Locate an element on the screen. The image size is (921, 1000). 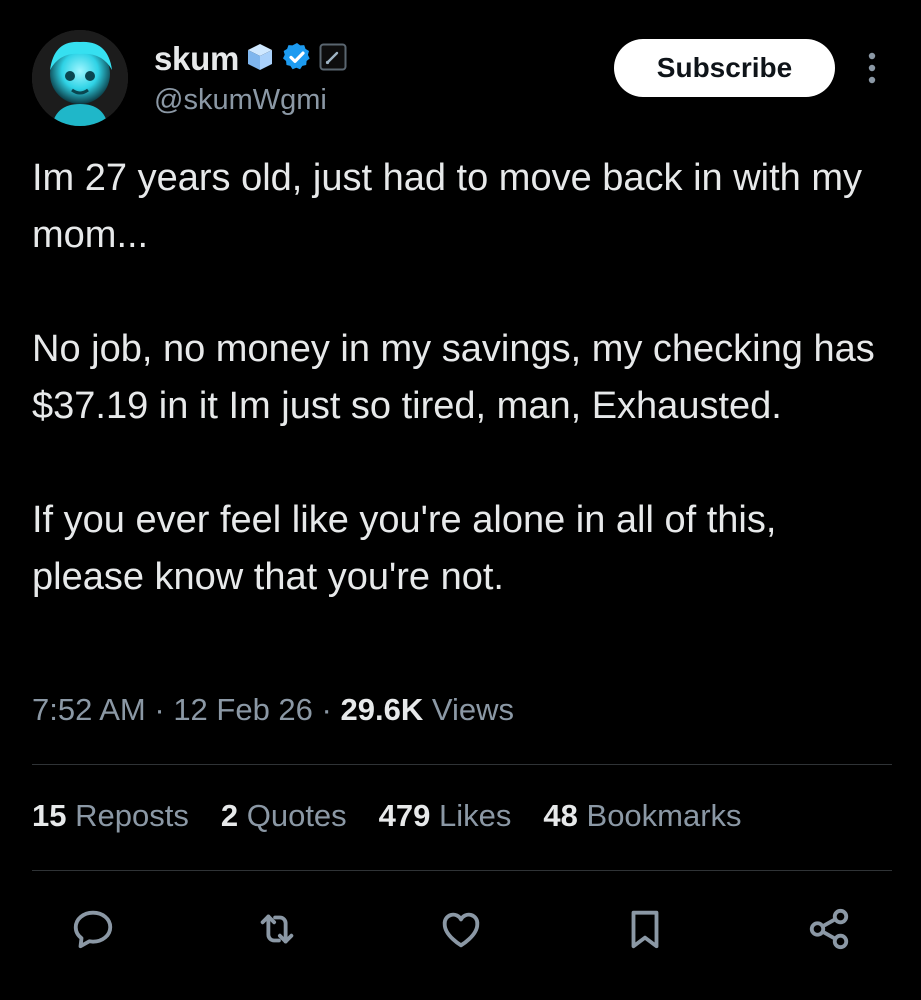
author-handle: @skumWgmi is located at coordinates (240, 100).